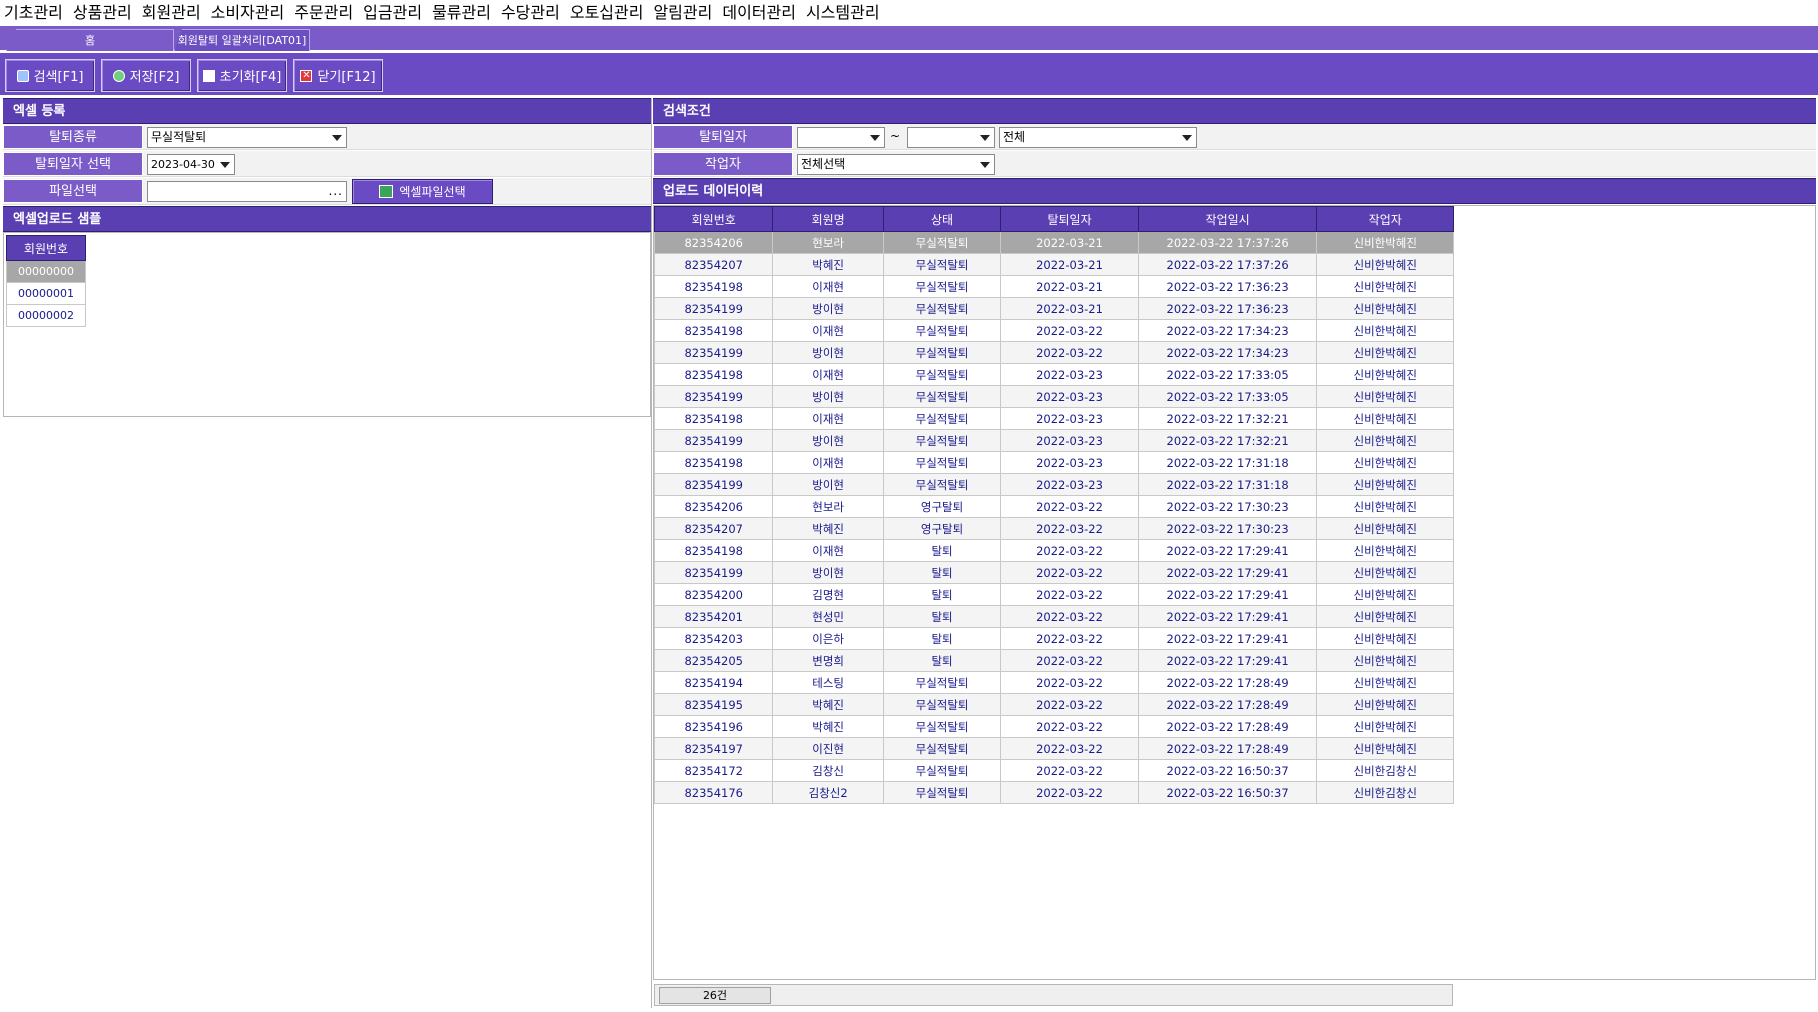  I want to click on menu-item-9: 알림관리, so click(682, 13).